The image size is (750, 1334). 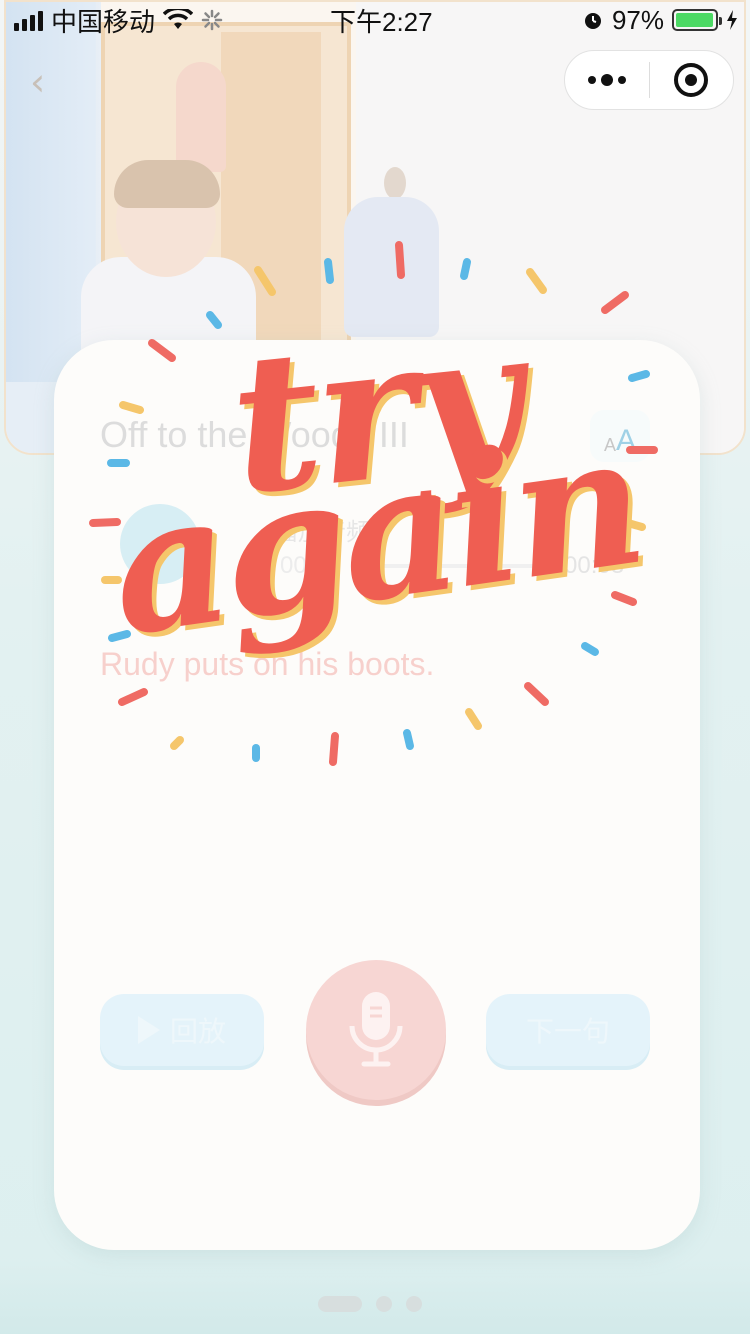 What do you see at coordinates (267, 664) in the screenshot?
I see `practice-sentence: Rudy puts on his boots.` at bounding box center [267, 664].